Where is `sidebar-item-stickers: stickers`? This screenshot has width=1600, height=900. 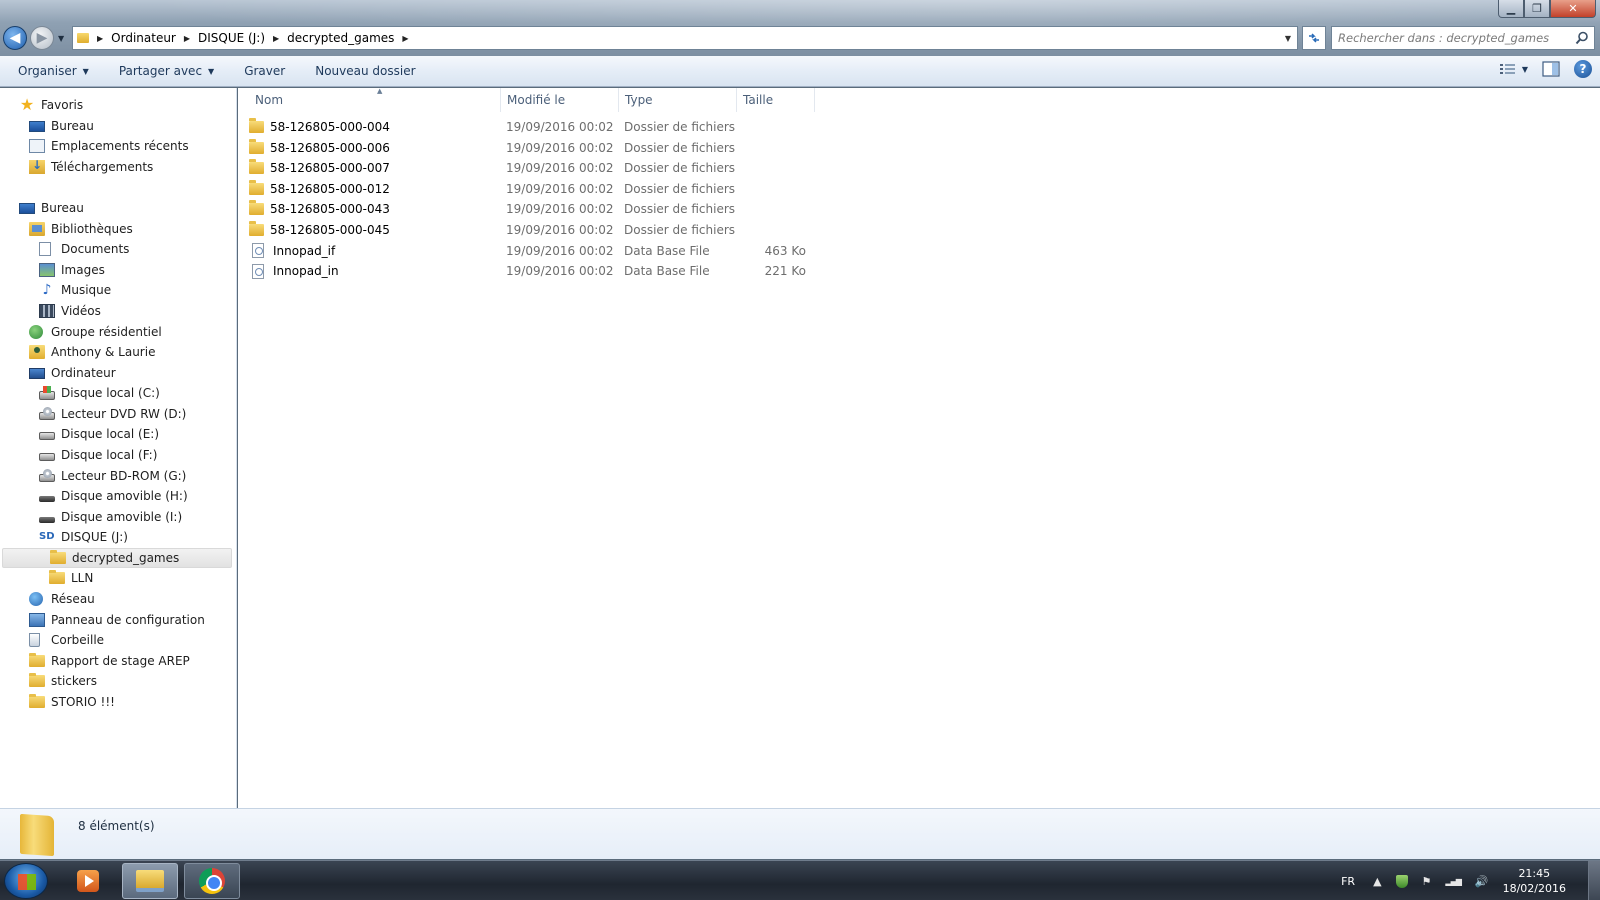
sidebar-item-stickers: stickers is located at coordinates (63, 681).